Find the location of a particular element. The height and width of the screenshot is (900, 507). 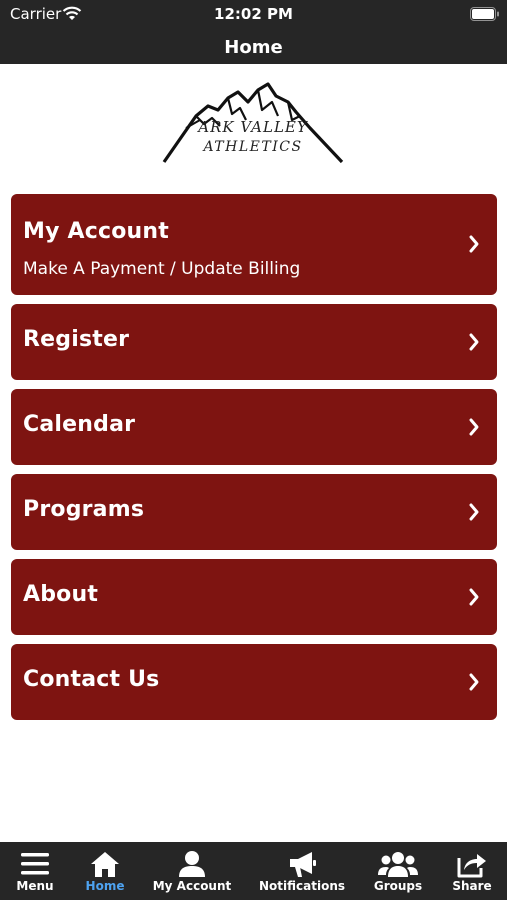

tab-label: Notifications is located at coordinates (302, 886).